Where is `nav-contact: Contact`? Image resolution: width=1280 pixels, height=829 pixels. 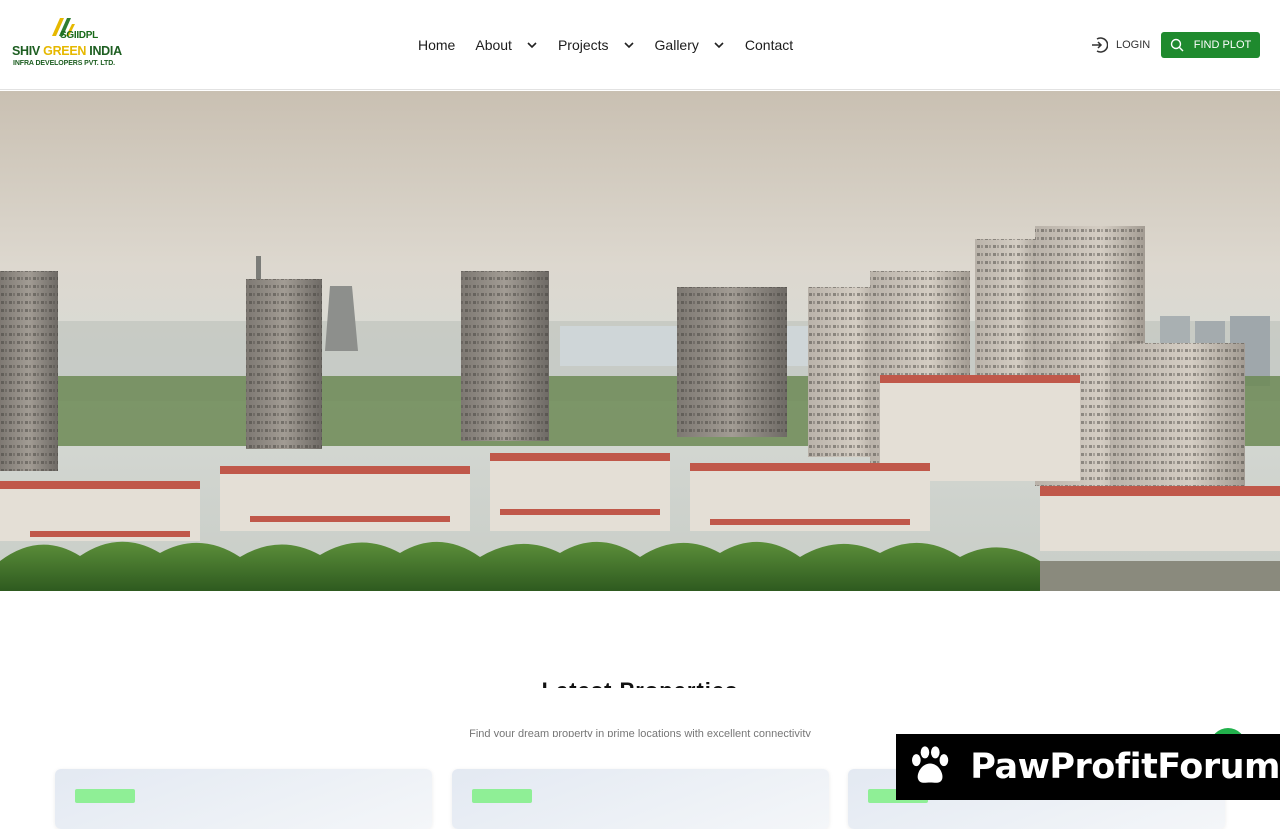
nav-contact: Contact is located at coordinates (769, 45).